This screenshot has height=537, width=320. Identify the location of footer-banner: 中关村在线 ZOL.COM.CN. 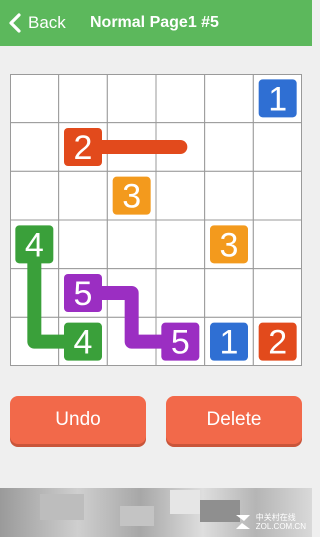
(156, 512).